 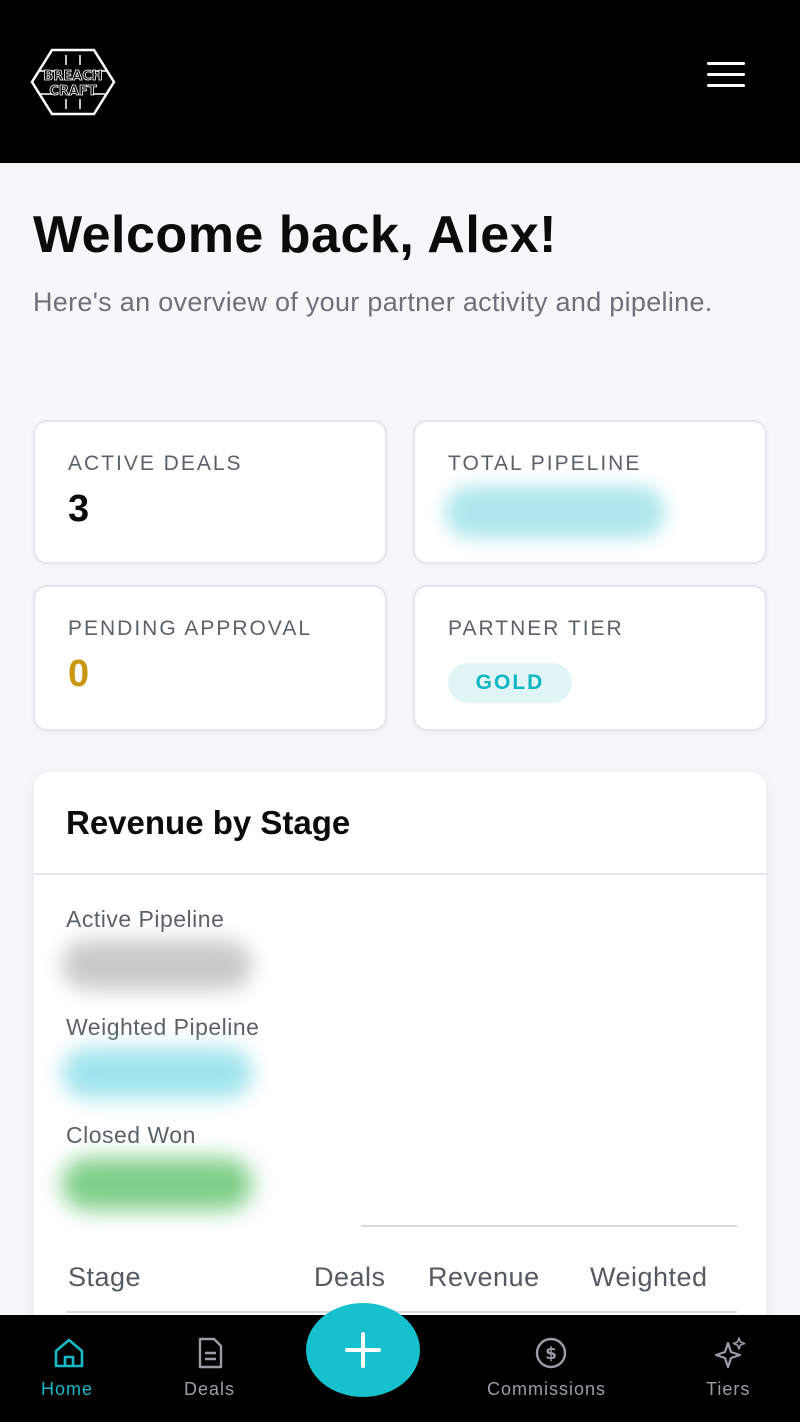 What do you see at coordinates (549, 1226) in the screenshot?
I see `table-top-divider` at bounding box center [549, 1226].